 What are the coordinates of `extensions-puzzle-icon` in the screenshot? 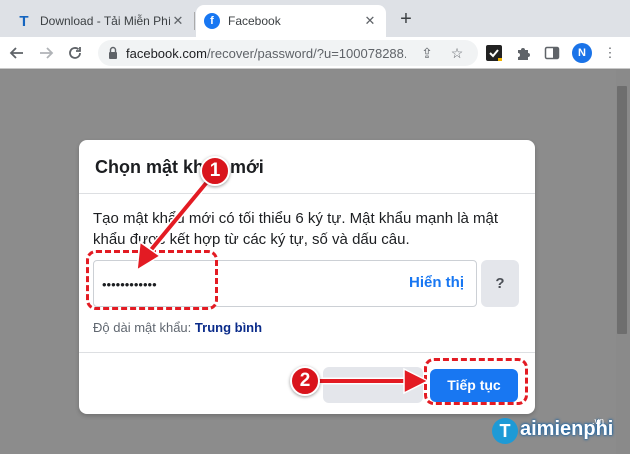 It's located at (523, 53).